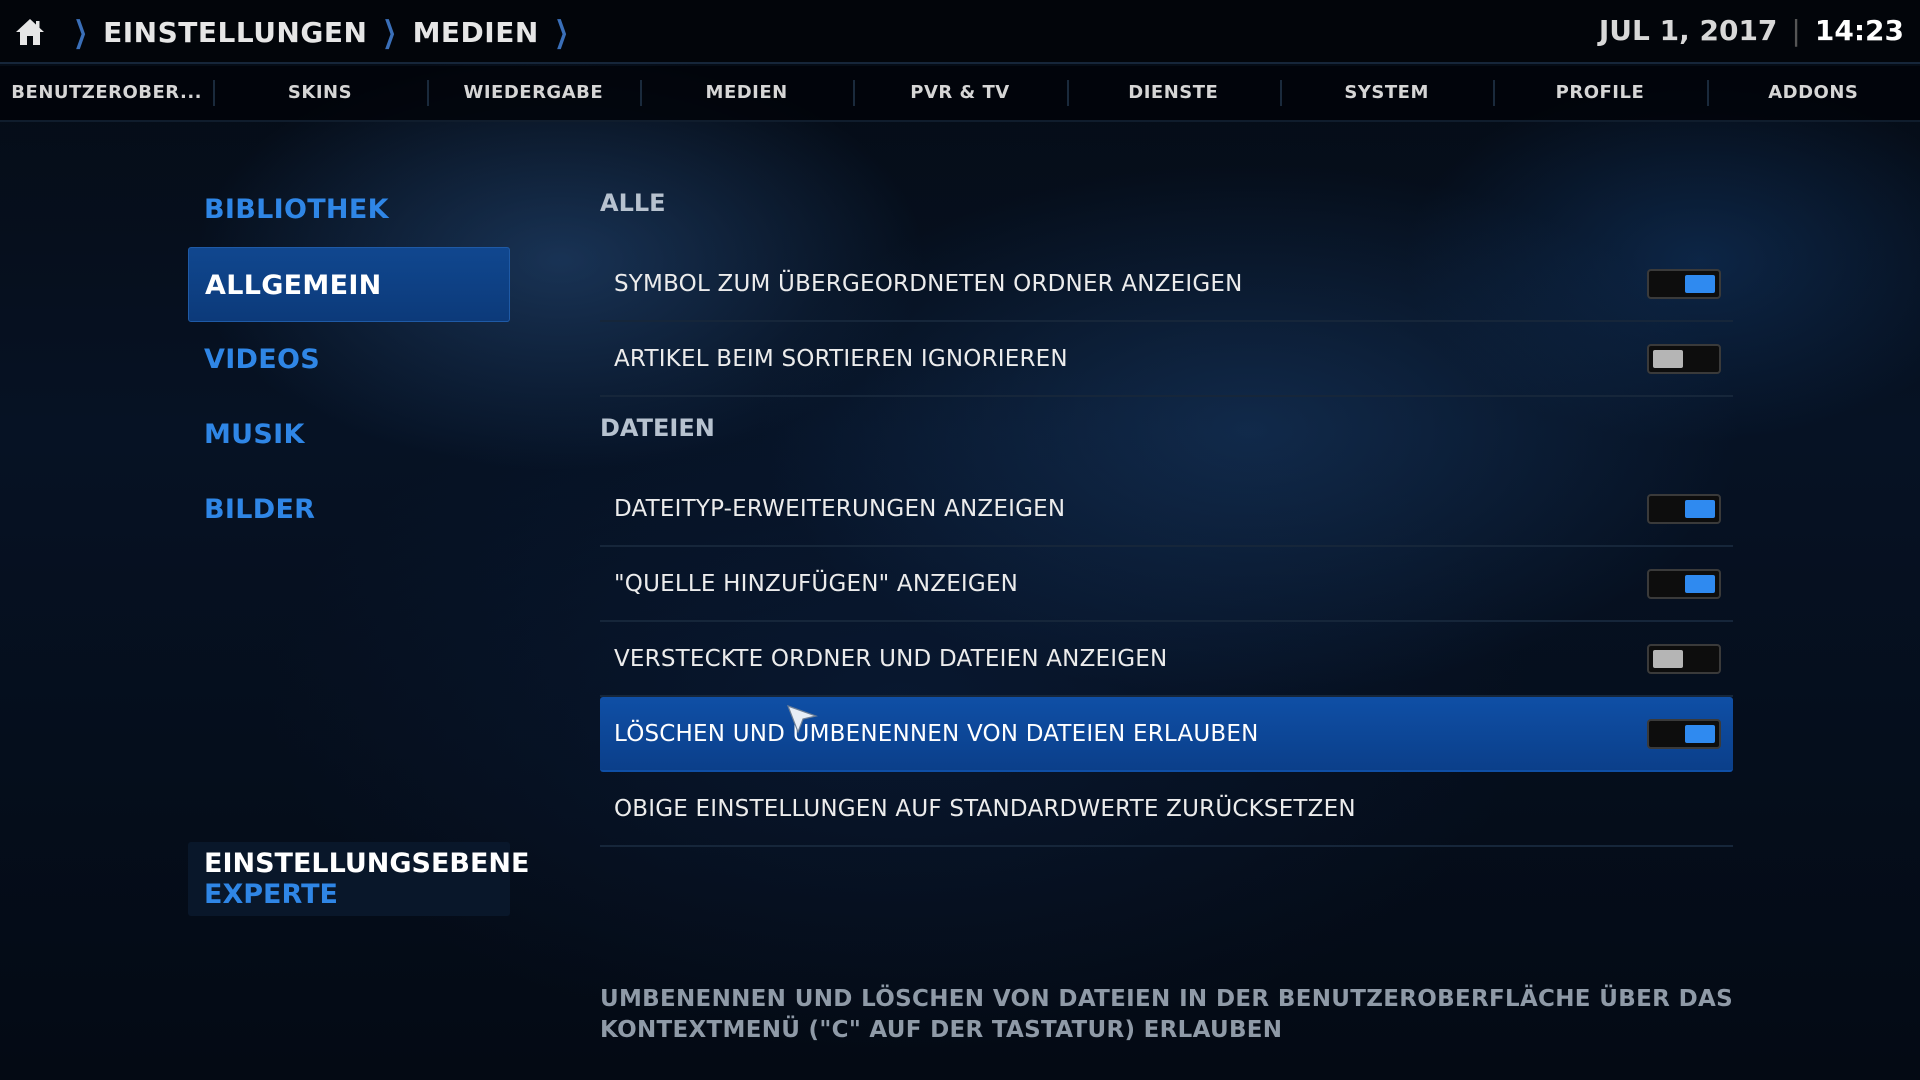 This screenshot has height=1080, width=1920. I want to click on date-display: JUL 1, 2017, so click(1688, 30).